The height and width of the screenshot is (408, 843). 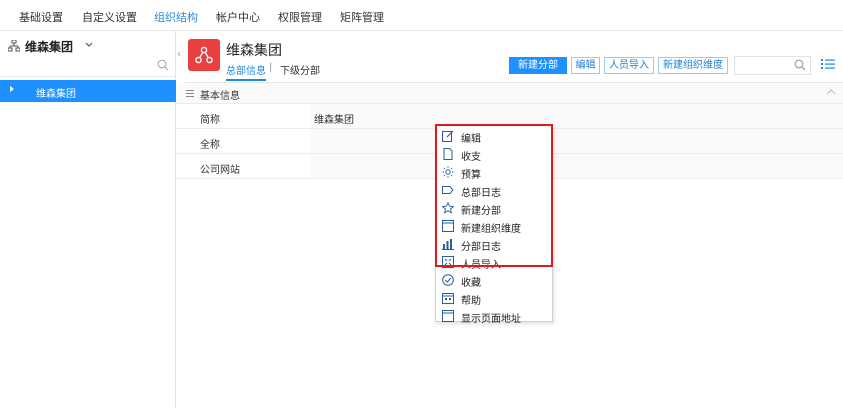 I want to click on chevron-up-icon, so click(x=831, y=92).